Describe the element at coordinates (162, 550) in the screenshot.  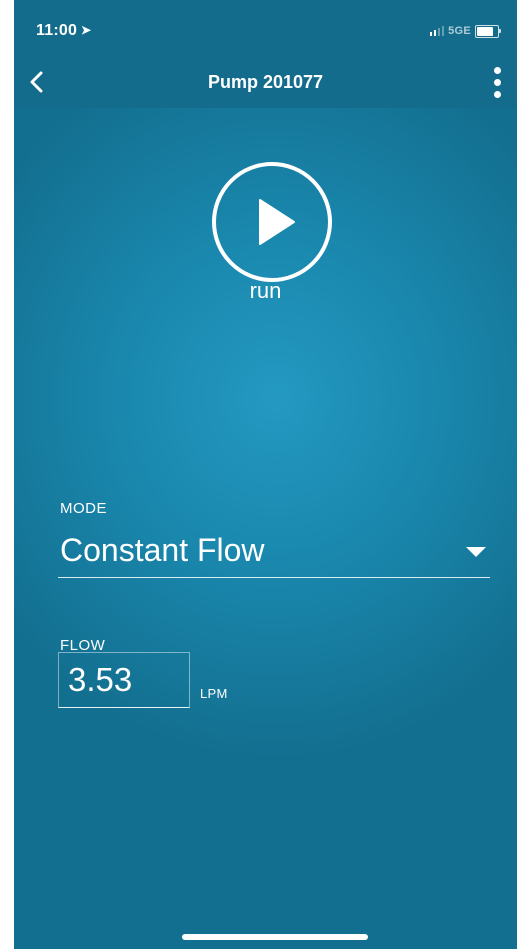
I see `mode-value: Constant Flow` at that location.